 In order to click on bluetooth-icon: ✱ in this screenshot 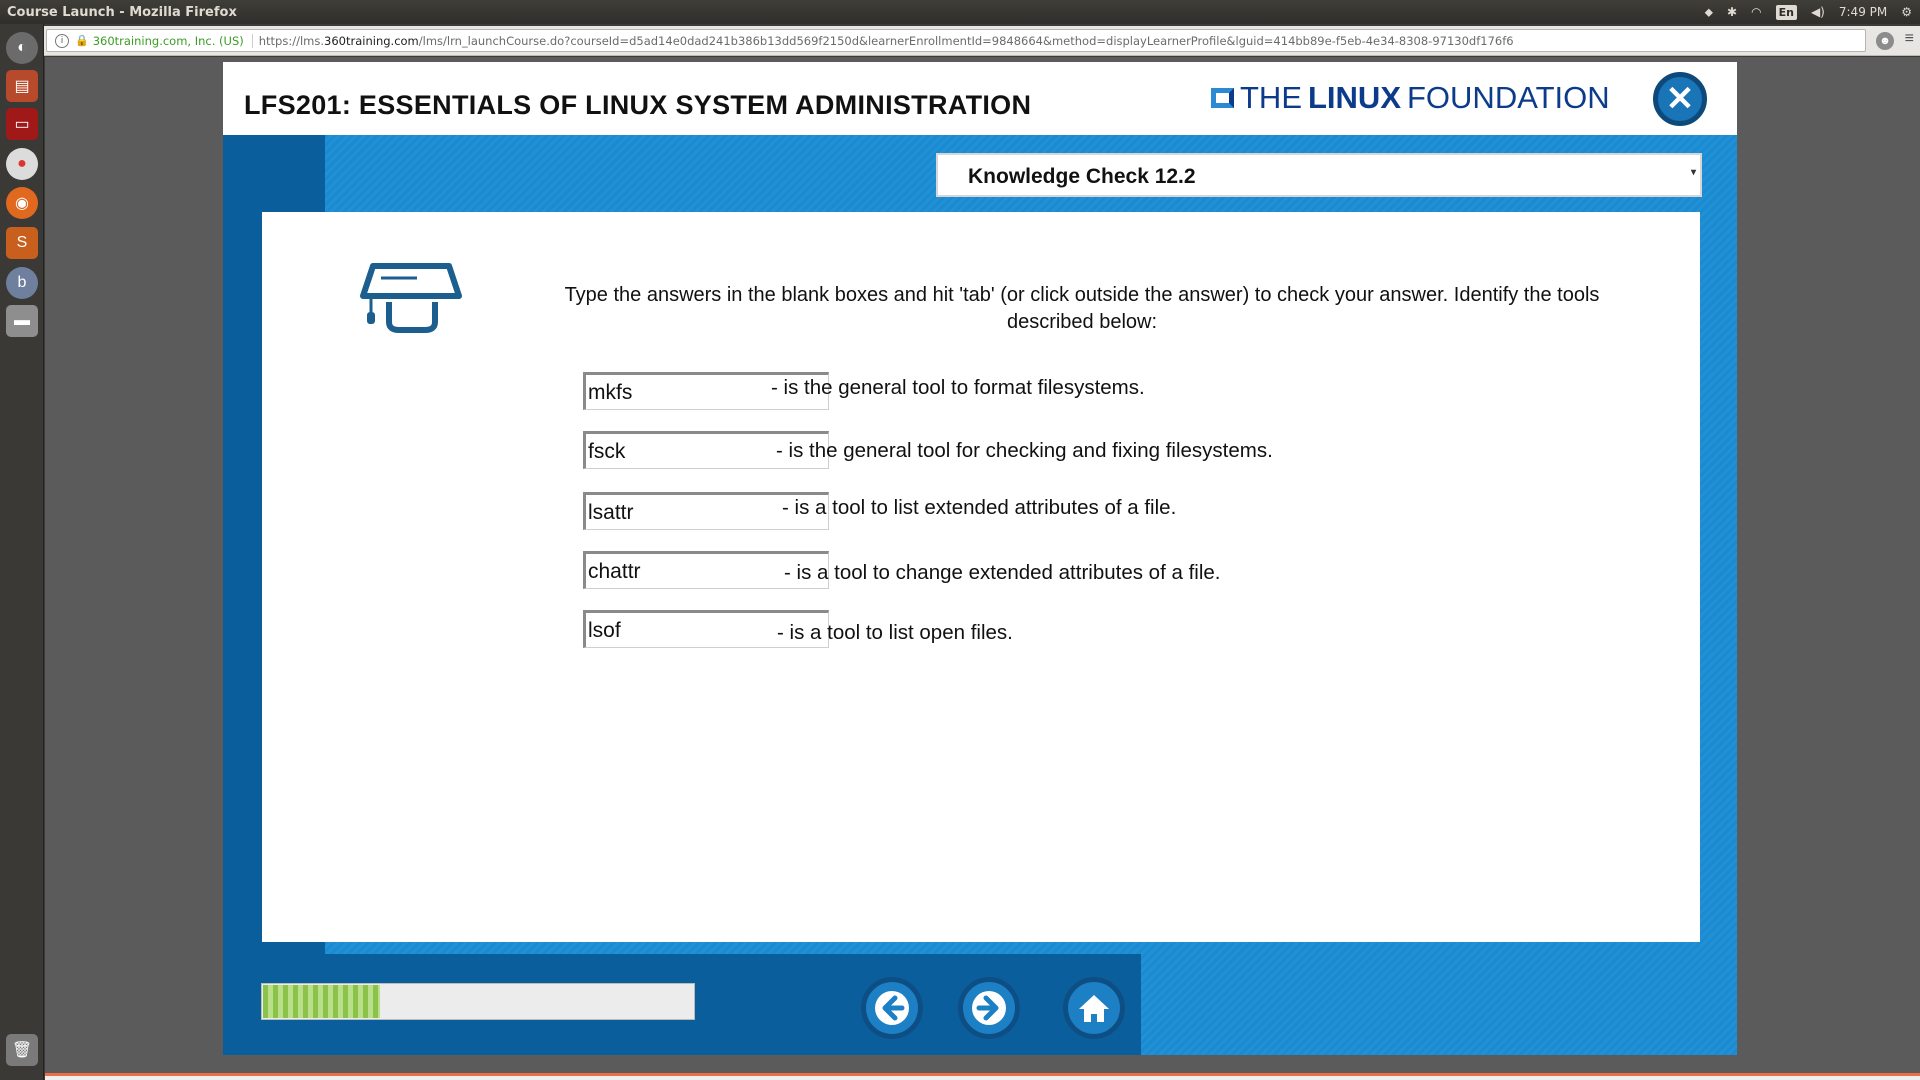, I will do `click(1732, 12)`.